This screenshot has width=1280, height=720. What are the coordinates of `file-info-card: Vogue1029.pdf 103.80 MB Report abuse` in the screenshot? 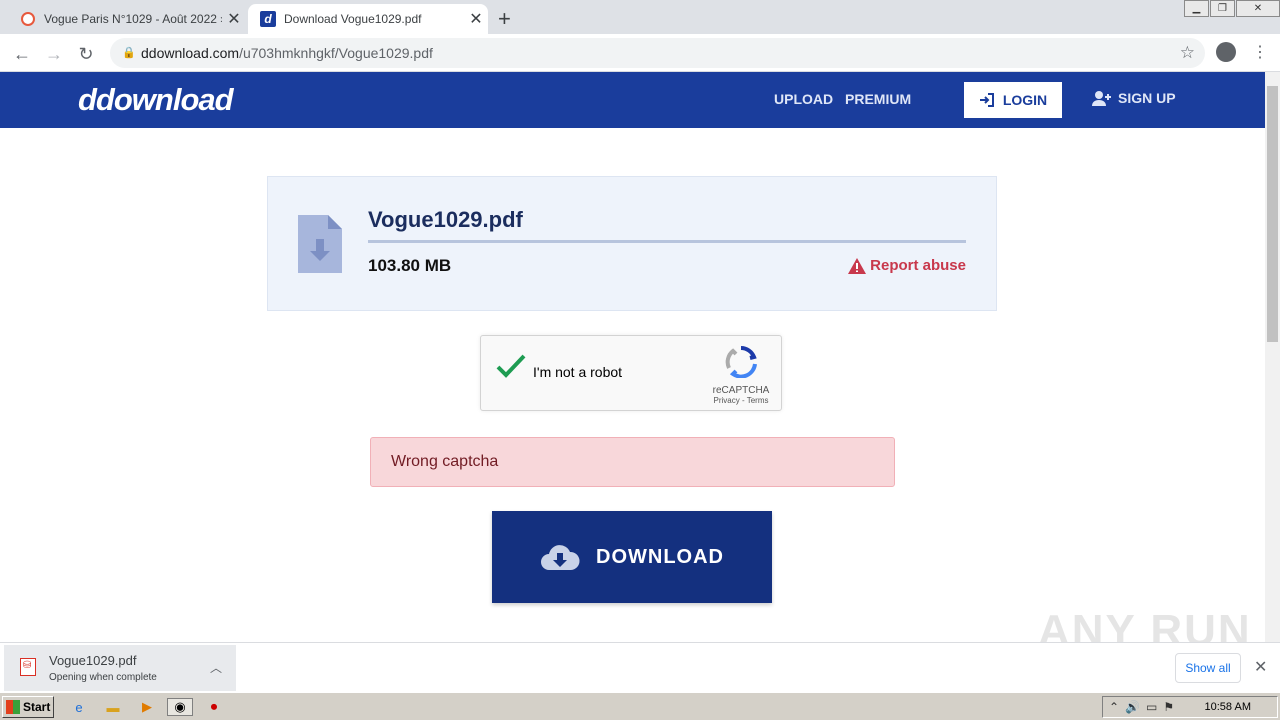 It's located at (632, 243).